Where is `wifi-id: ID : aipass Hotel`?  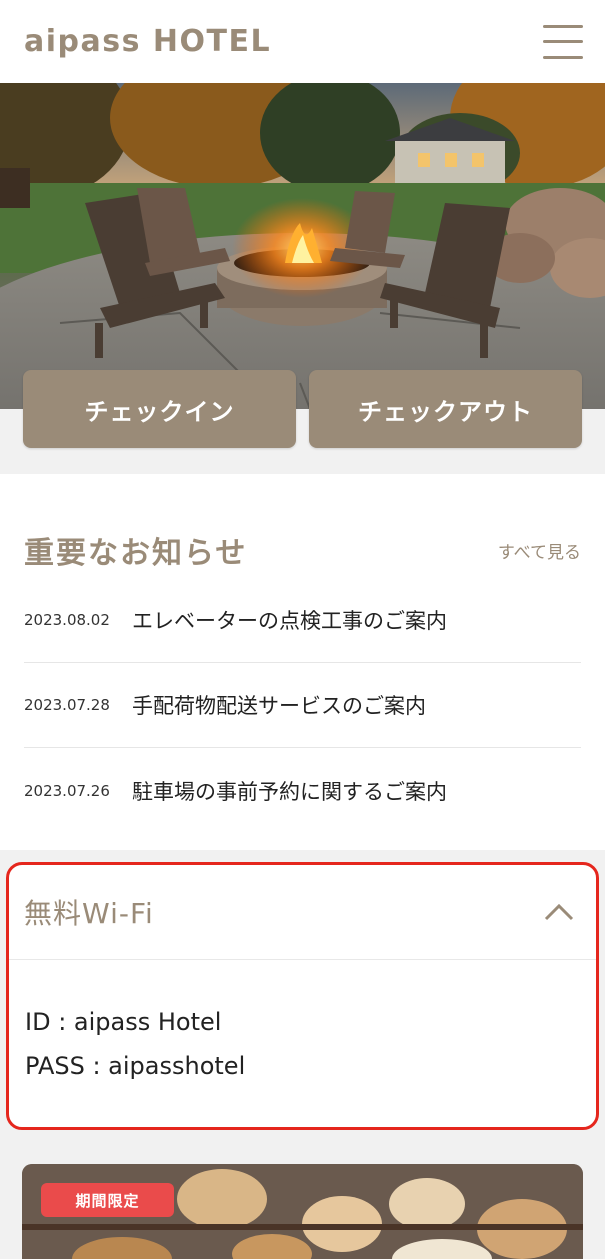 wifi-id: ID : aipass Hotel is located at coordinates (123, 1022).